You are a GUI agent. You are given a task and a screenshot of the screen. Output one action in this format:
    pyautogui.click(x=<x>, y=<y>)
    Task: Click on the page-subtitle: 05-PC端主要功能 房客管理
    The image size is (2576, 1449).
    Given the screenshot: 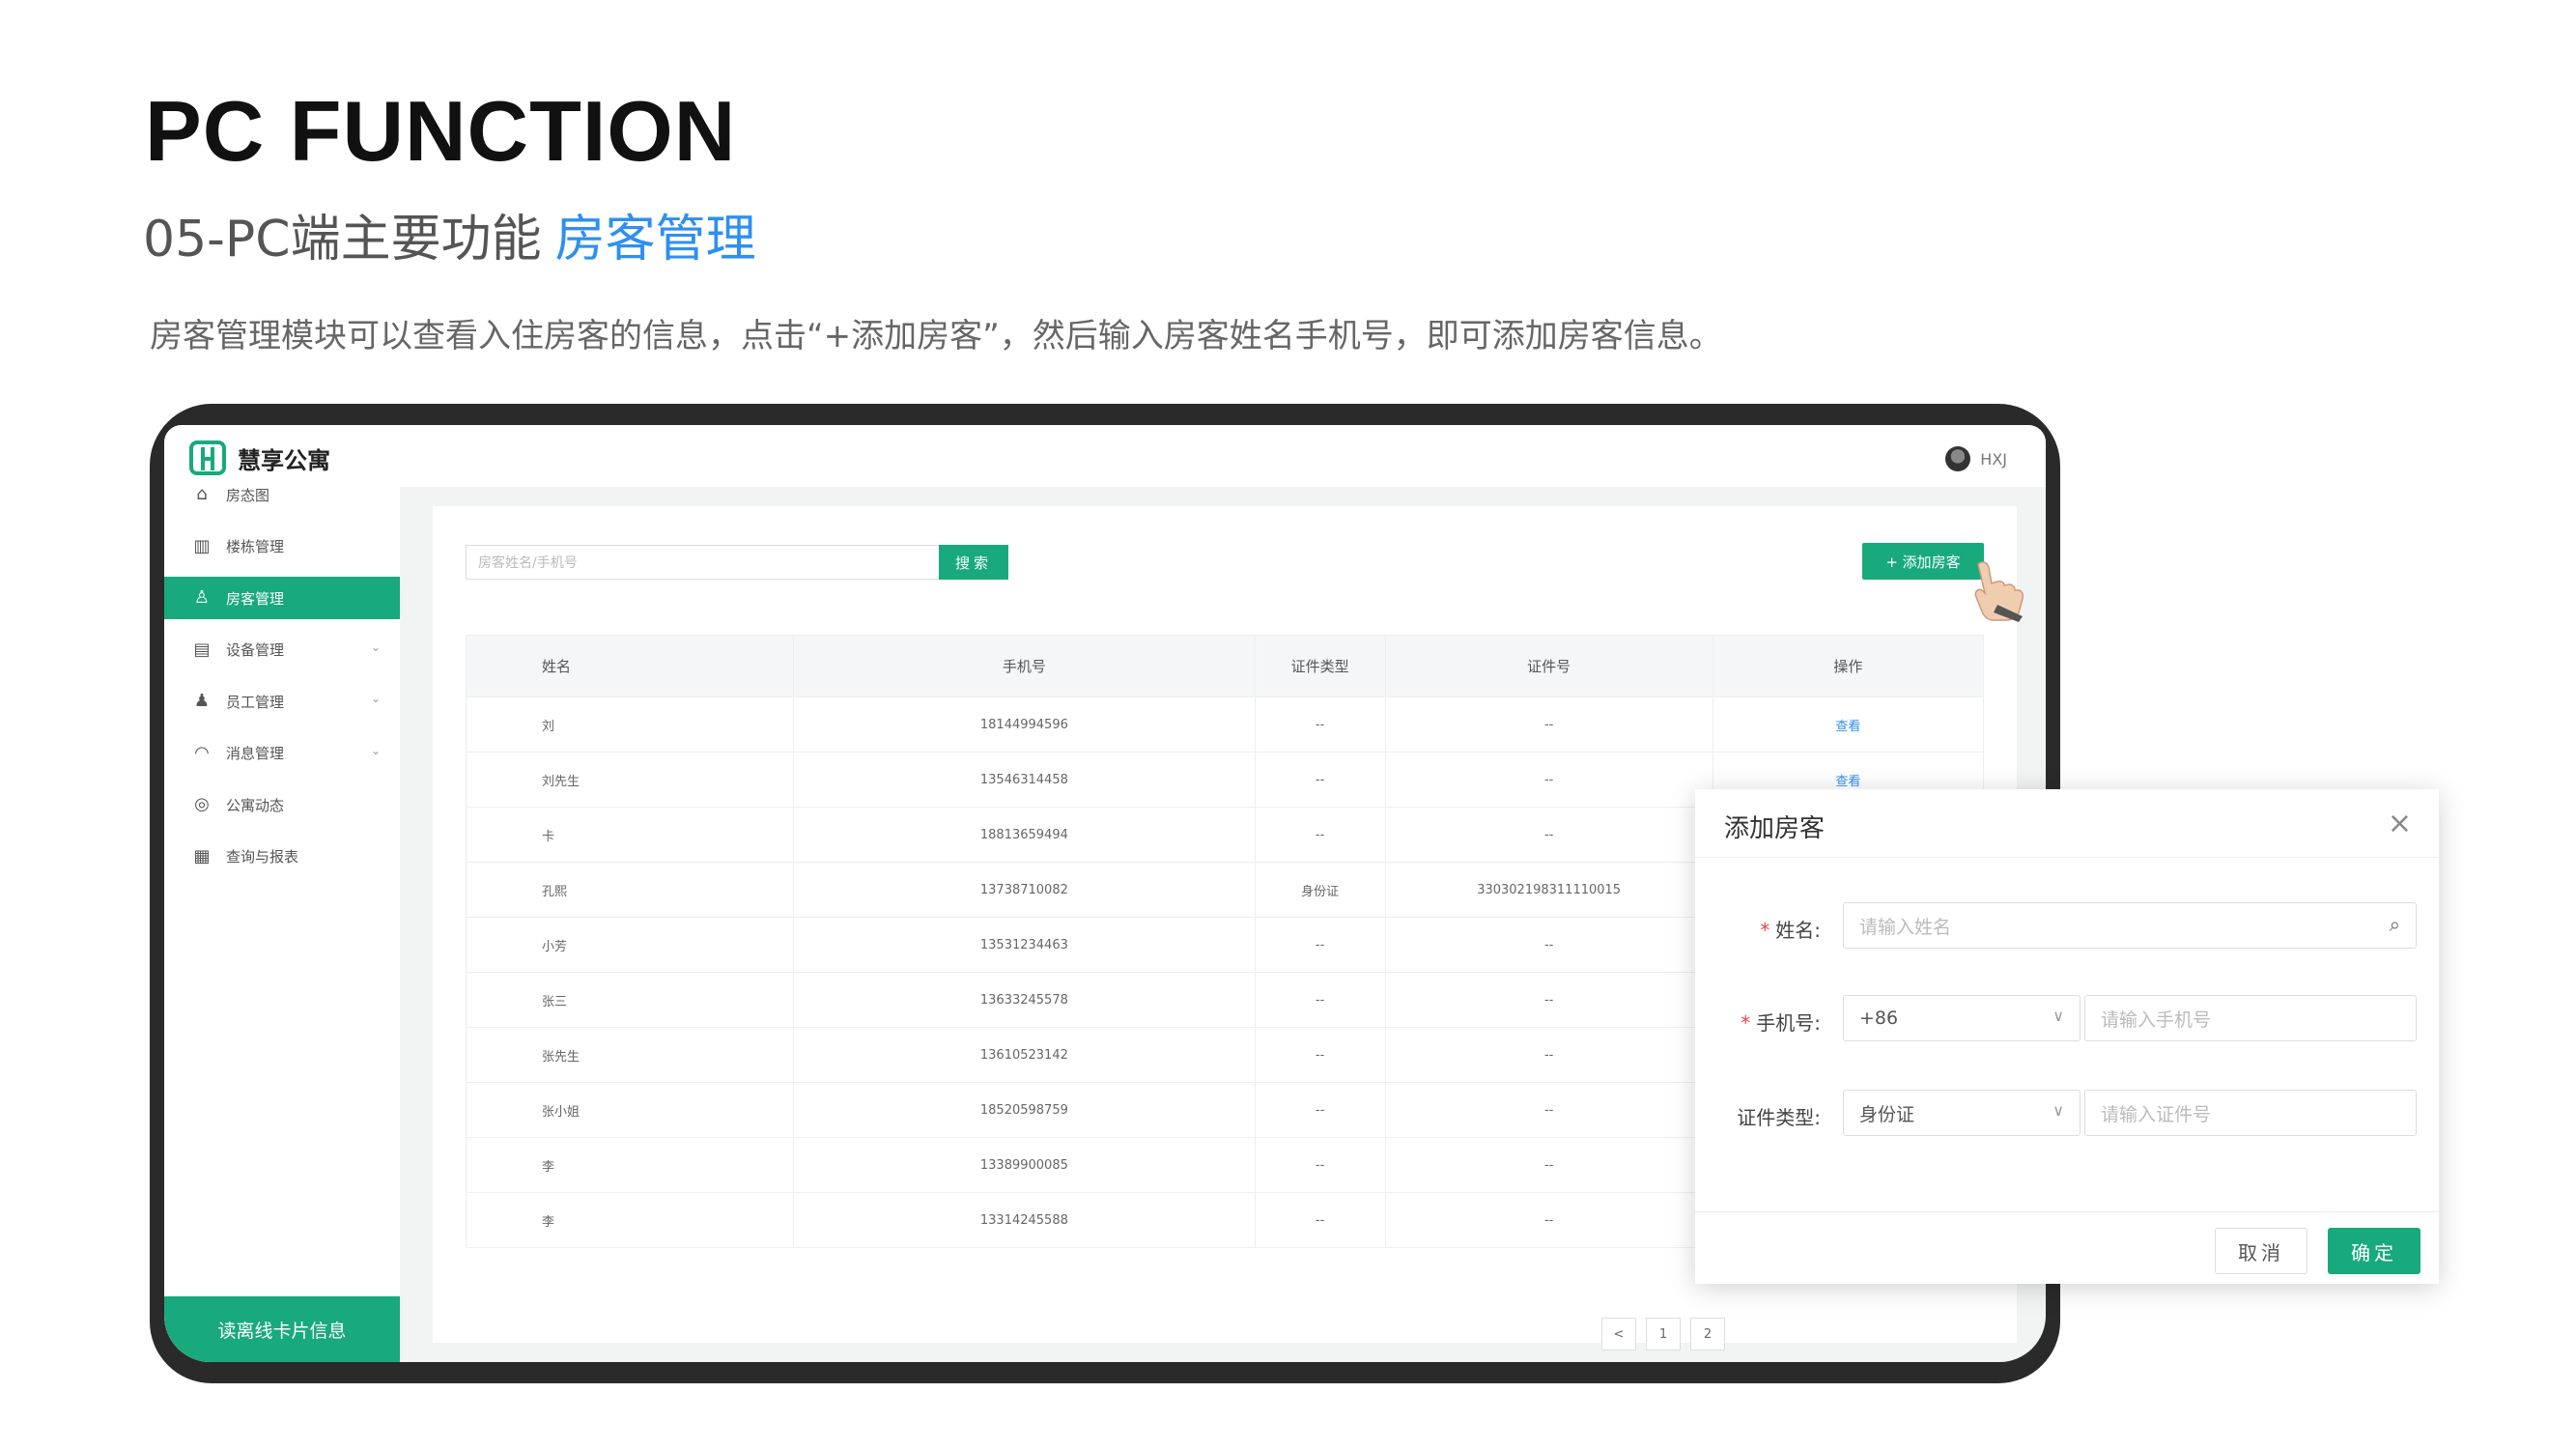 What is the action you would take?
    pyautogui.click(x=449, y=234)
    